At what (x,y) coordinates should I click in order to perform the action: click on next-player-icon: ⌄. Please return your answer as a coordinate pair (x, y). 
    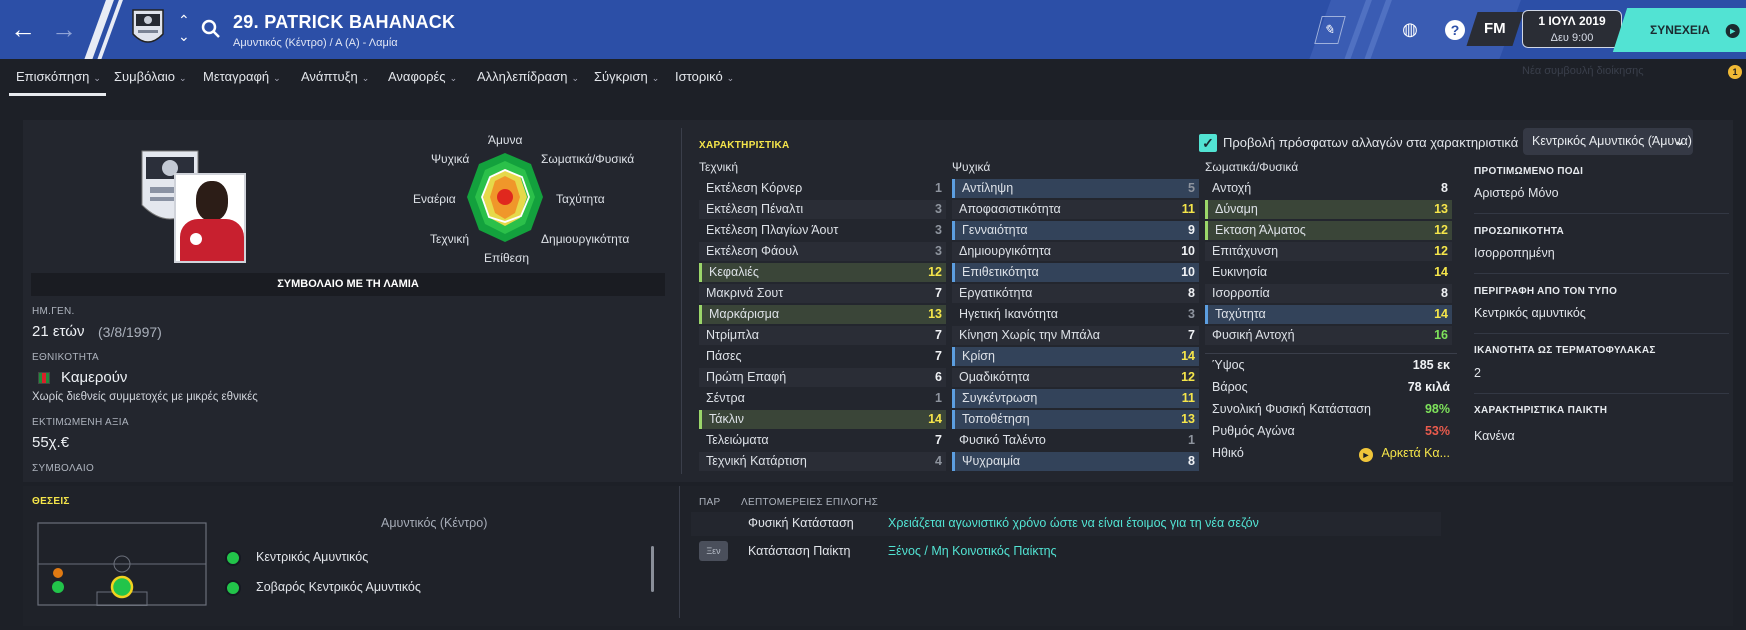
    Looking at the image, I should click on (184, 36).